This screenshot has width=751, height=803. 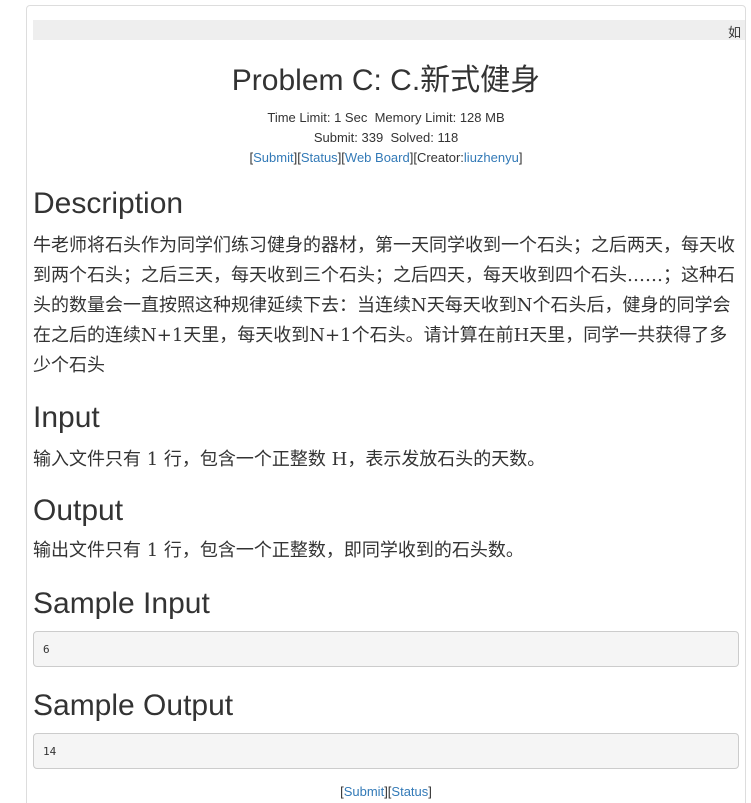 What do you see at coordinates (66, 417) in the screenshot?
I see `input-heading: Input` at bounding box center [66, 417].